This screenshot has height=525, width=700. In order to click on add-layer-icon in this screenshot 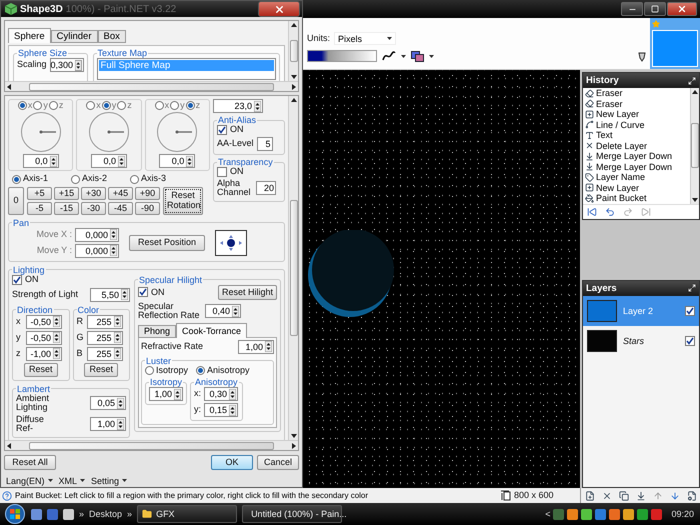, I will do `click(589, 495)`.